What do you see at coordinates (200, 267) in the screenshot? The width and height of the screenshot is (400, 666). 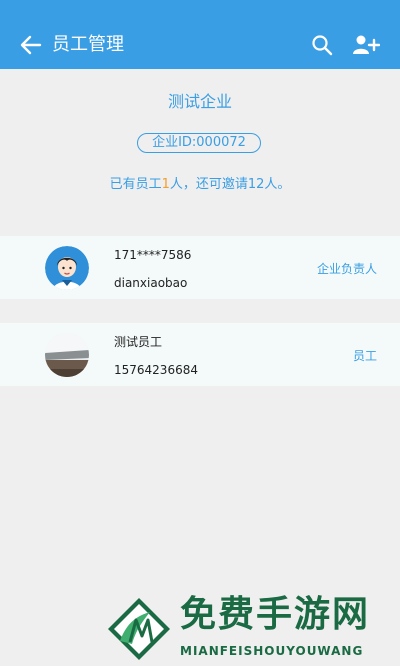 I see `member-row: 171****7586 dianxiaobao 企业负责人` at bounding box center [200, 267].